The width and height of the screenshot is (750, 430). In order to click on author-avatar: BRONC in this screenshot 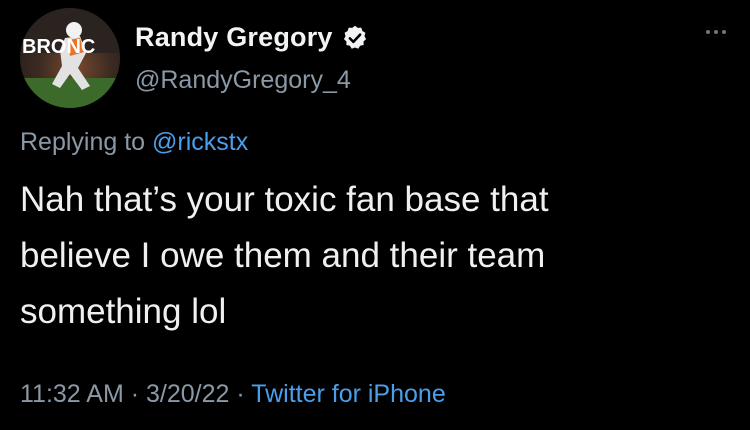, I will do `click(70, 58)`.